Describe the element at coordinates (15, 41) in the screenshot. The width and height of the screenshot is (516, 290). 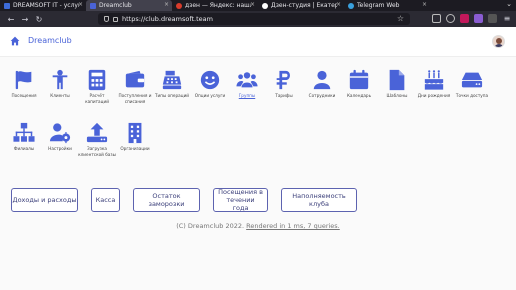
I see `home-icon` at that location.